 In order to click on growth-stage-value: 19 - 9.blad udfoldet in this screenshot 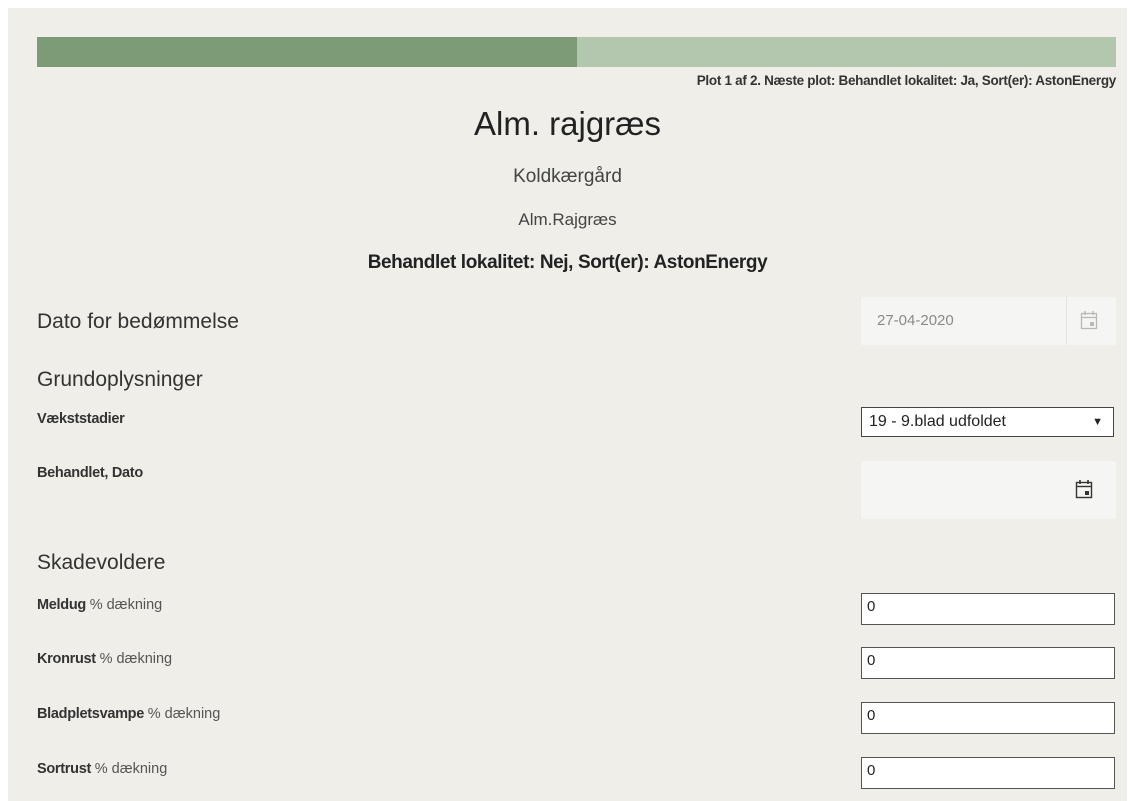, I will do `click(937, 421)`.